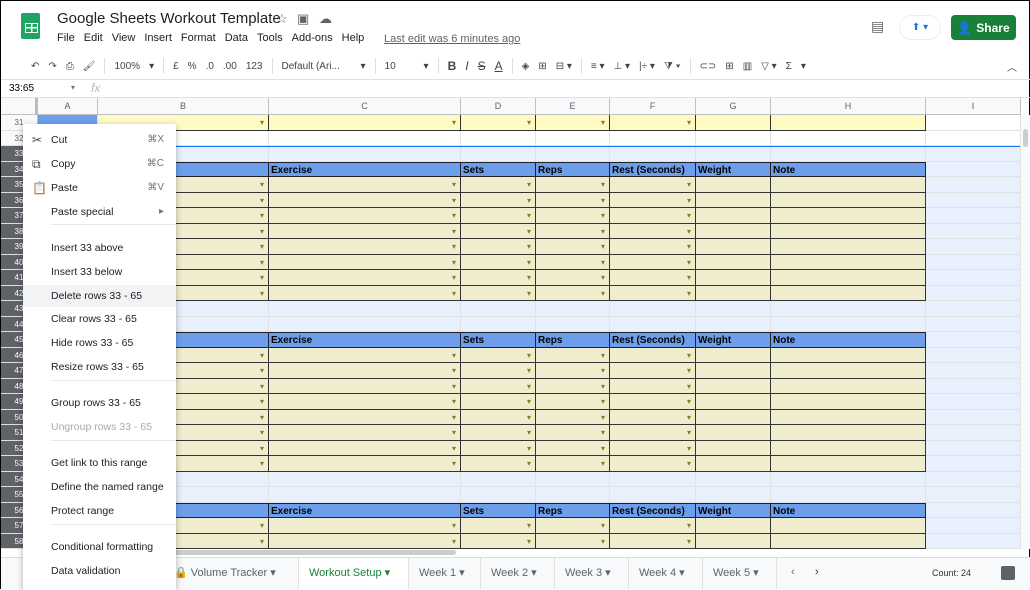 This screenshot has height=590, width=1030. I want to click on print-icon: ⎙, so click(70, 66).